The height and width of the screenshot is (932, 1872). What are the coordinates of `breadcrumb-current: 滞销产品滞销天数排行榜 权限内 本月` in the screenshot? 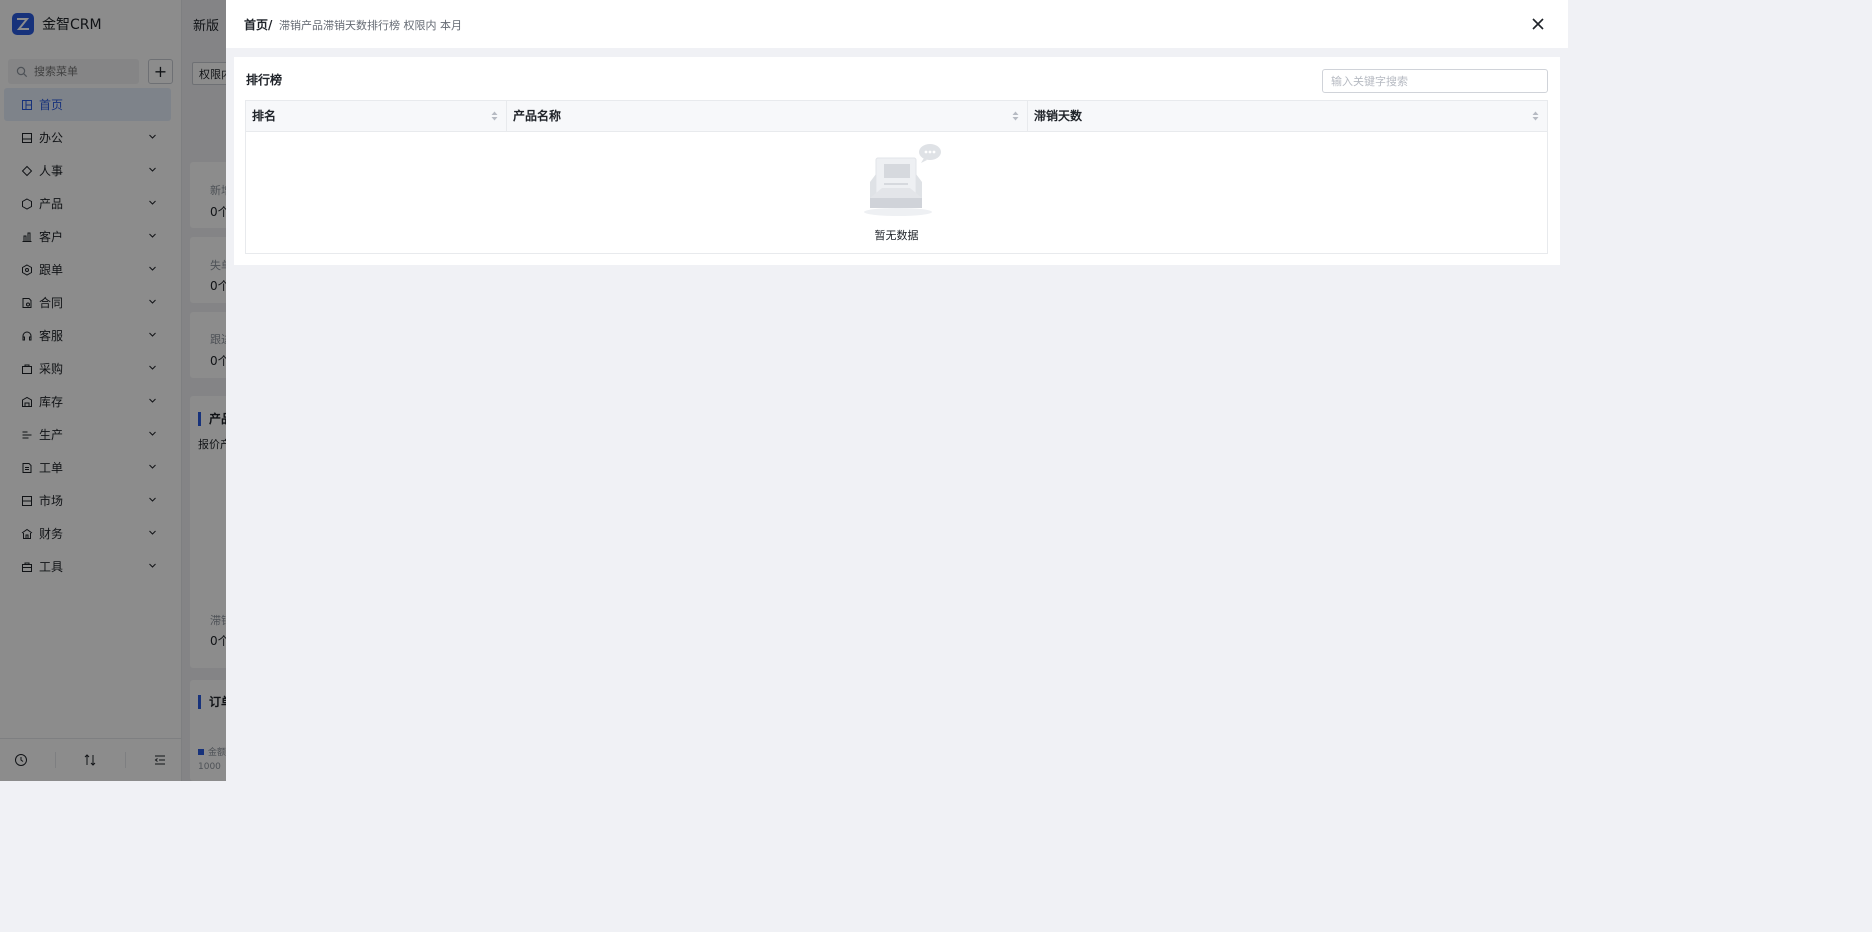 It's located at (370, 25).